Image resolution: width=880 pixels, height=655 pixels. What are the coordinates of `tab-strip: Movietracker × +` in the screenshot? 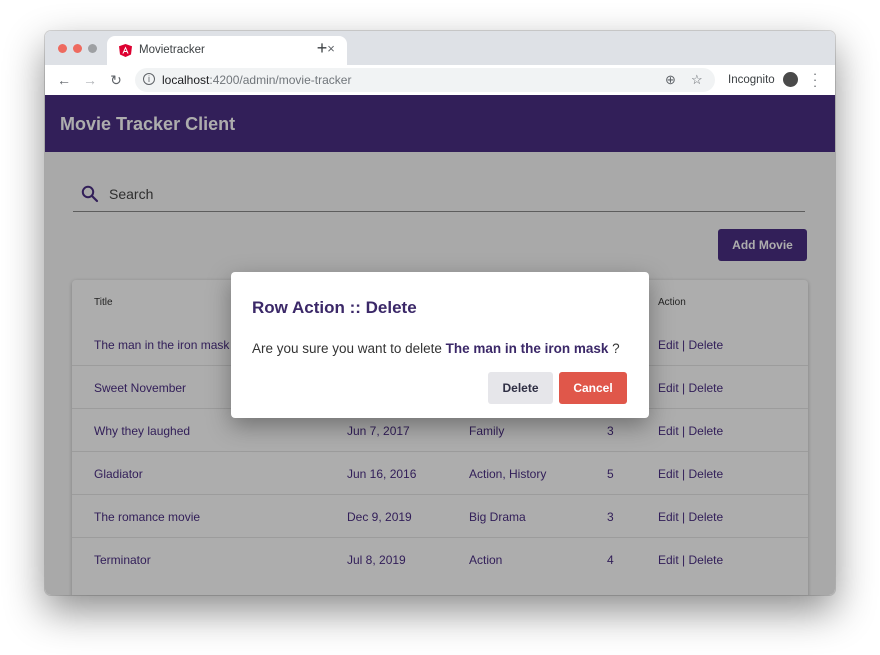 It's located at (440, 48).